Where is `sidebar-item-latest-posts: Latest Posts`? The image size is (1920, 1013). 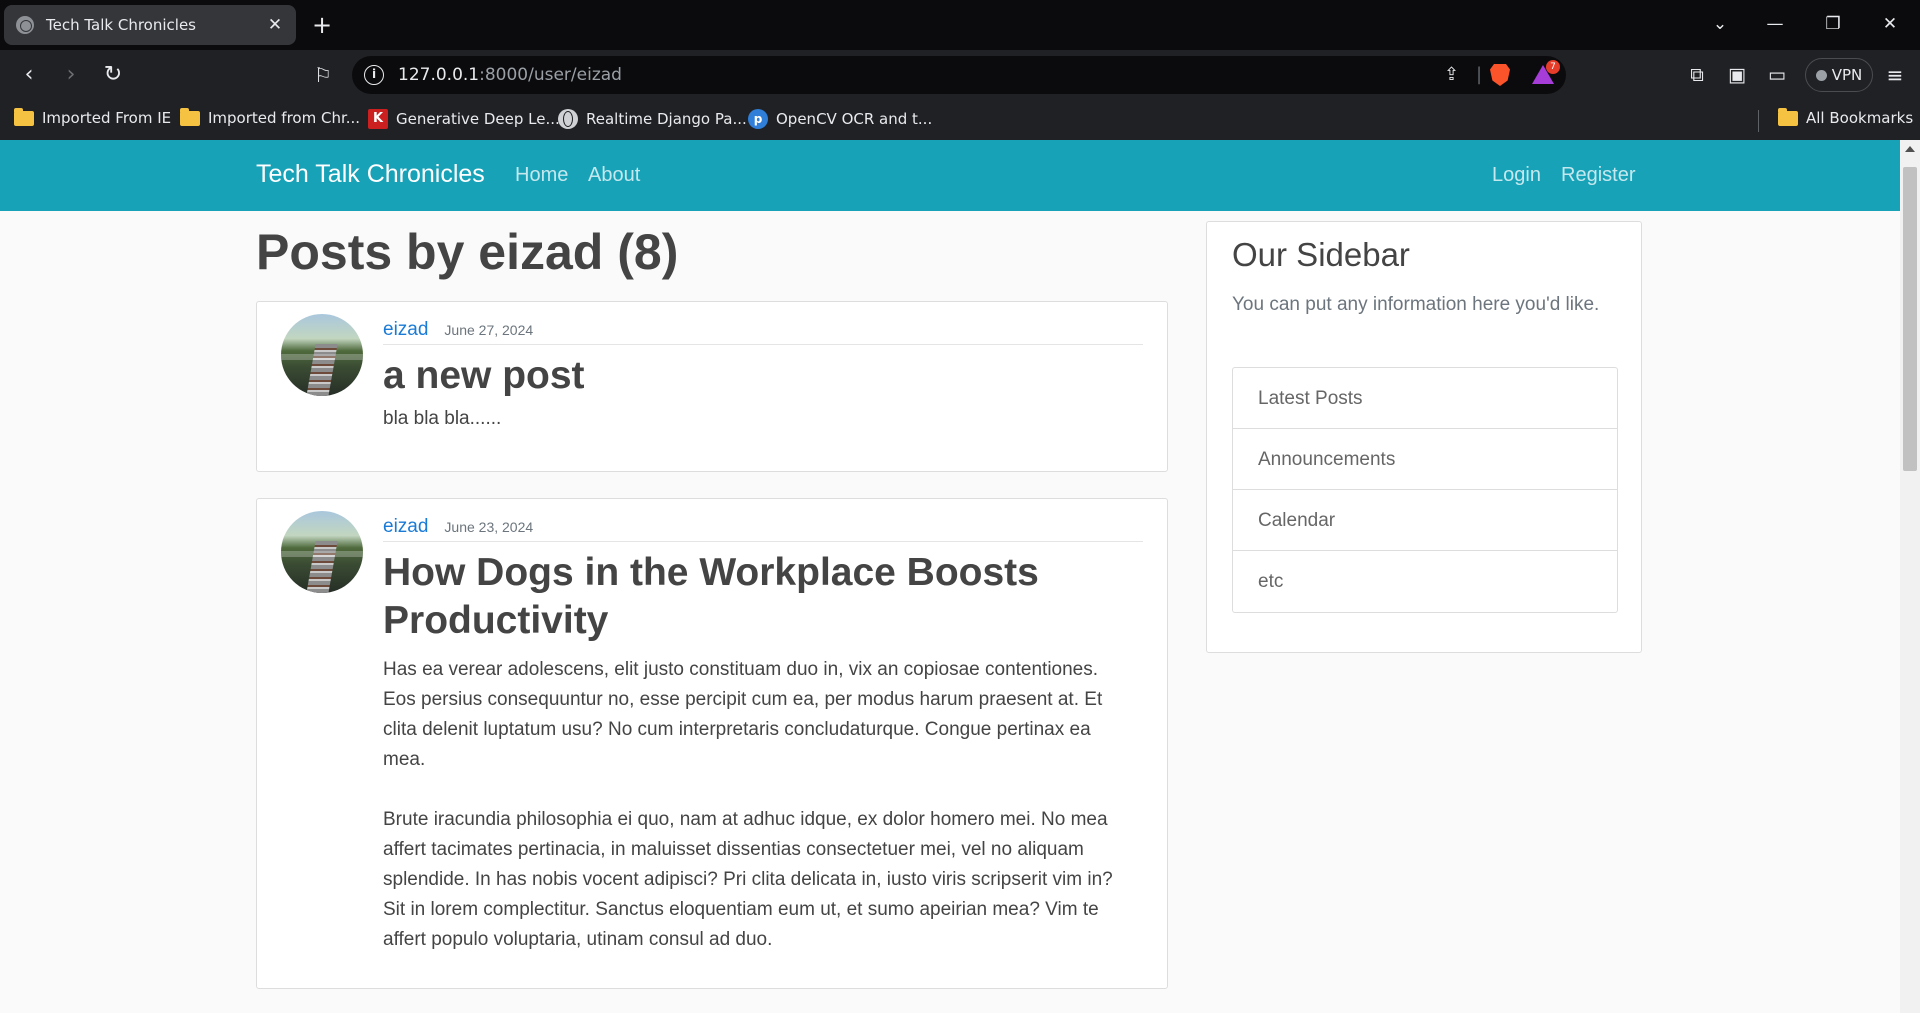 sidebar-item-latest-posts: Latest Posts is located at coordinates (1425, 398).